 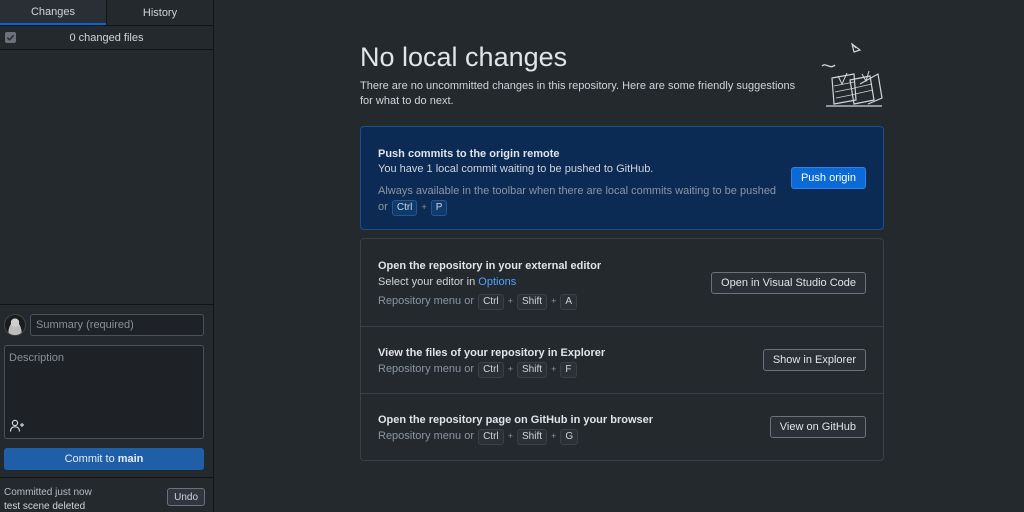 I want to click on commit-button-label: Commit to, so click(x=89, y=459).